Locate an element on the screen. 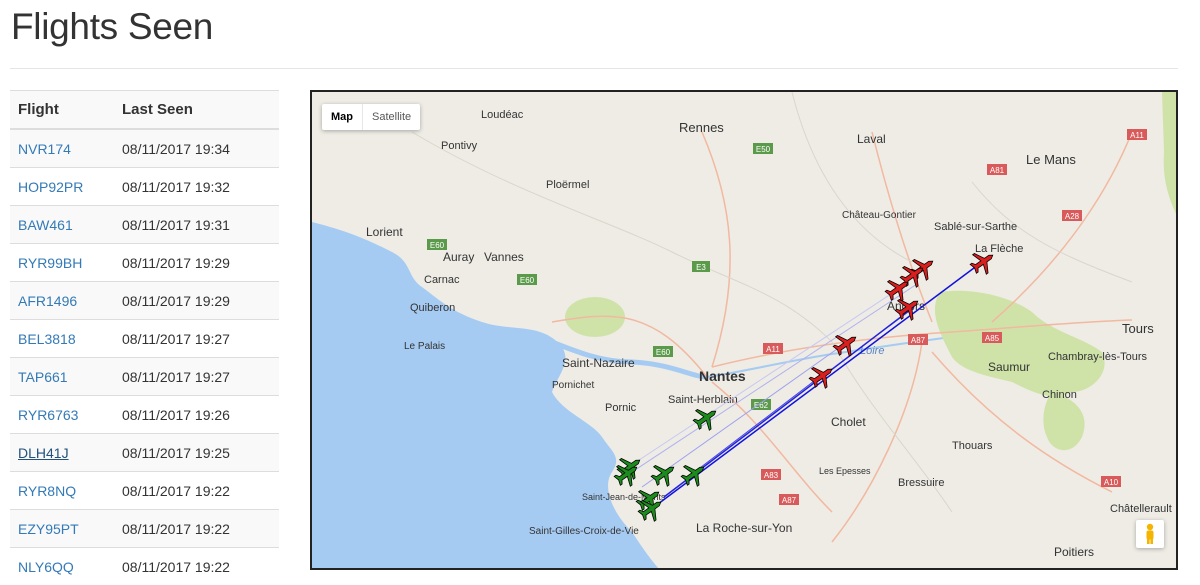 This screenshot has height=585, width=1200. flight-link: HOP92PR is located at coordinates (50, 187).